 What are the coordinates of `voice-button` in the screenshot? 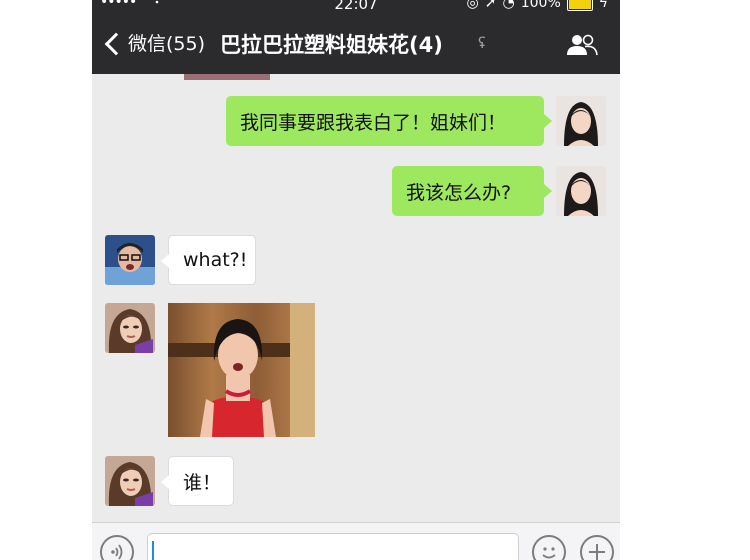 It's located at (117, 547).